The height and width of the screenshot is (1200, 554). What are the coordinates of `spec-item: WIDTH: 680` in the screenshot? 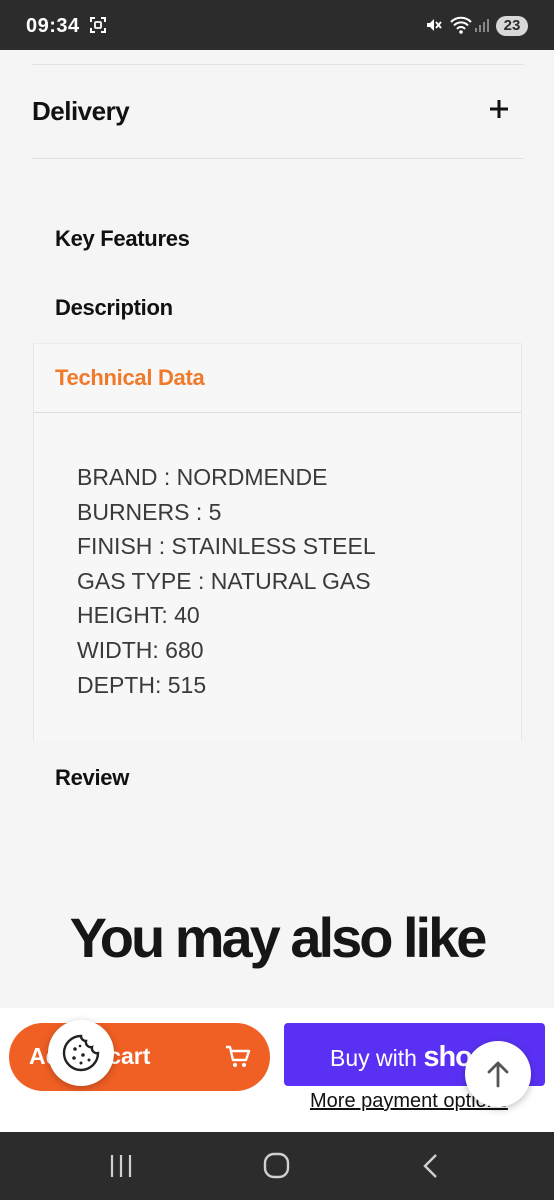 It's located at (140, 649).